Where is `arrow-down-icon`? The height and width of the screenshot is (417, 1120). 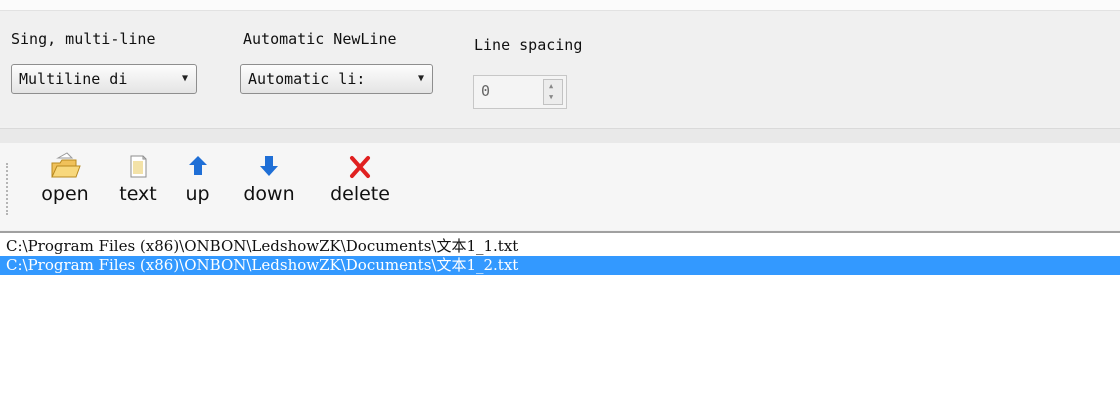
arrow-down-icon is located at coordinates (269, 166).